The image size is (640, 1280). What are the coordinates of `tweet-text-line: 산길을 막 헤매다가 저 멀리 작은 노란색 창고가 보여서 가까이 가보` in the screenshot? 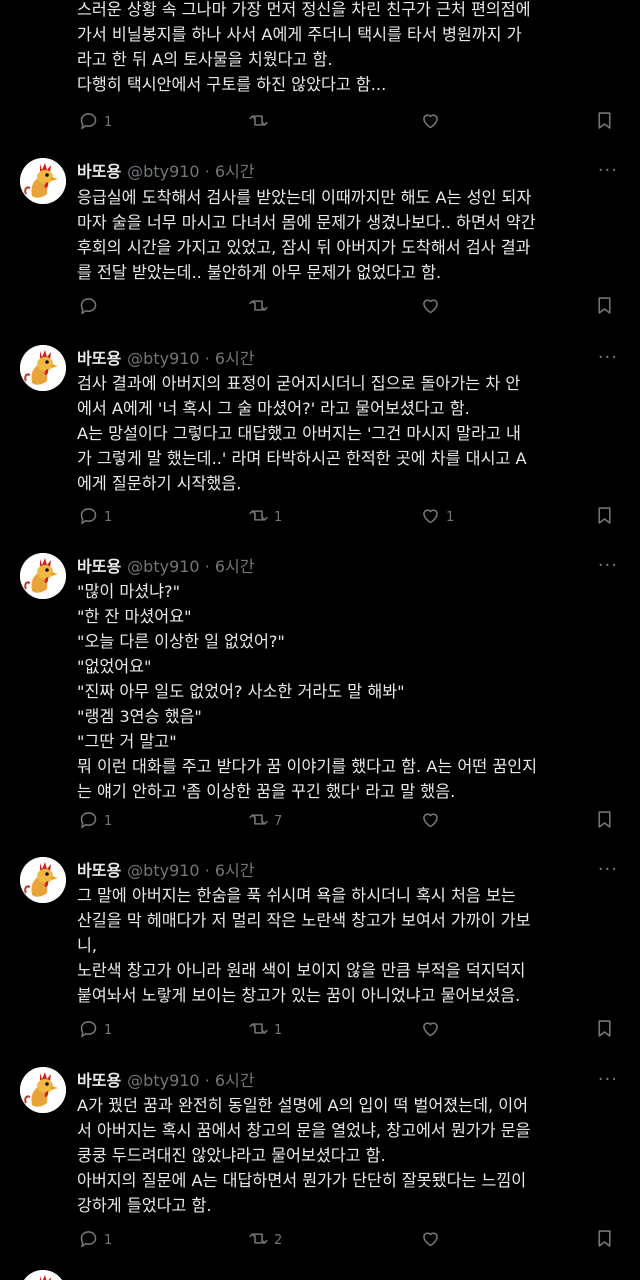 It's located at (304, 920).